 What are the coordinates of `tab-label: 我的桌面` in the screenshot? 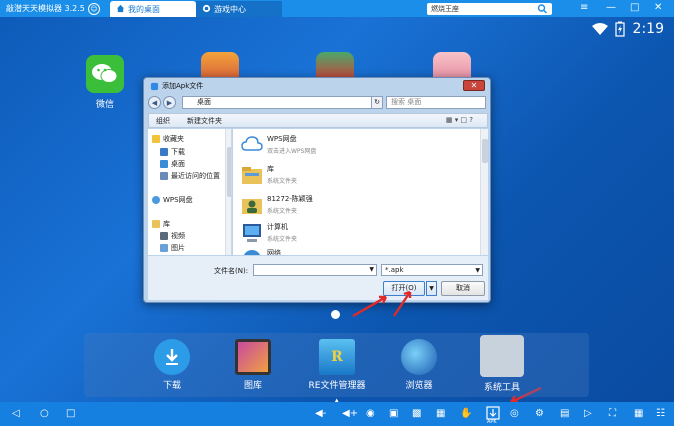 It's located at (144, 9).